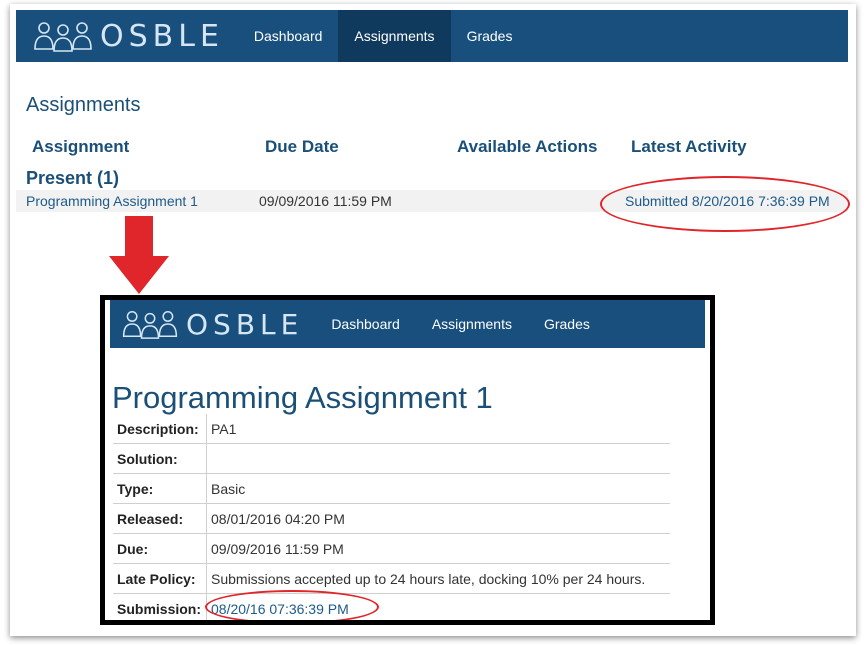 The width and height of the screenshot is (866, 645). I want to click on assignment-link: Programming Assignment 1, so click(112, 201).